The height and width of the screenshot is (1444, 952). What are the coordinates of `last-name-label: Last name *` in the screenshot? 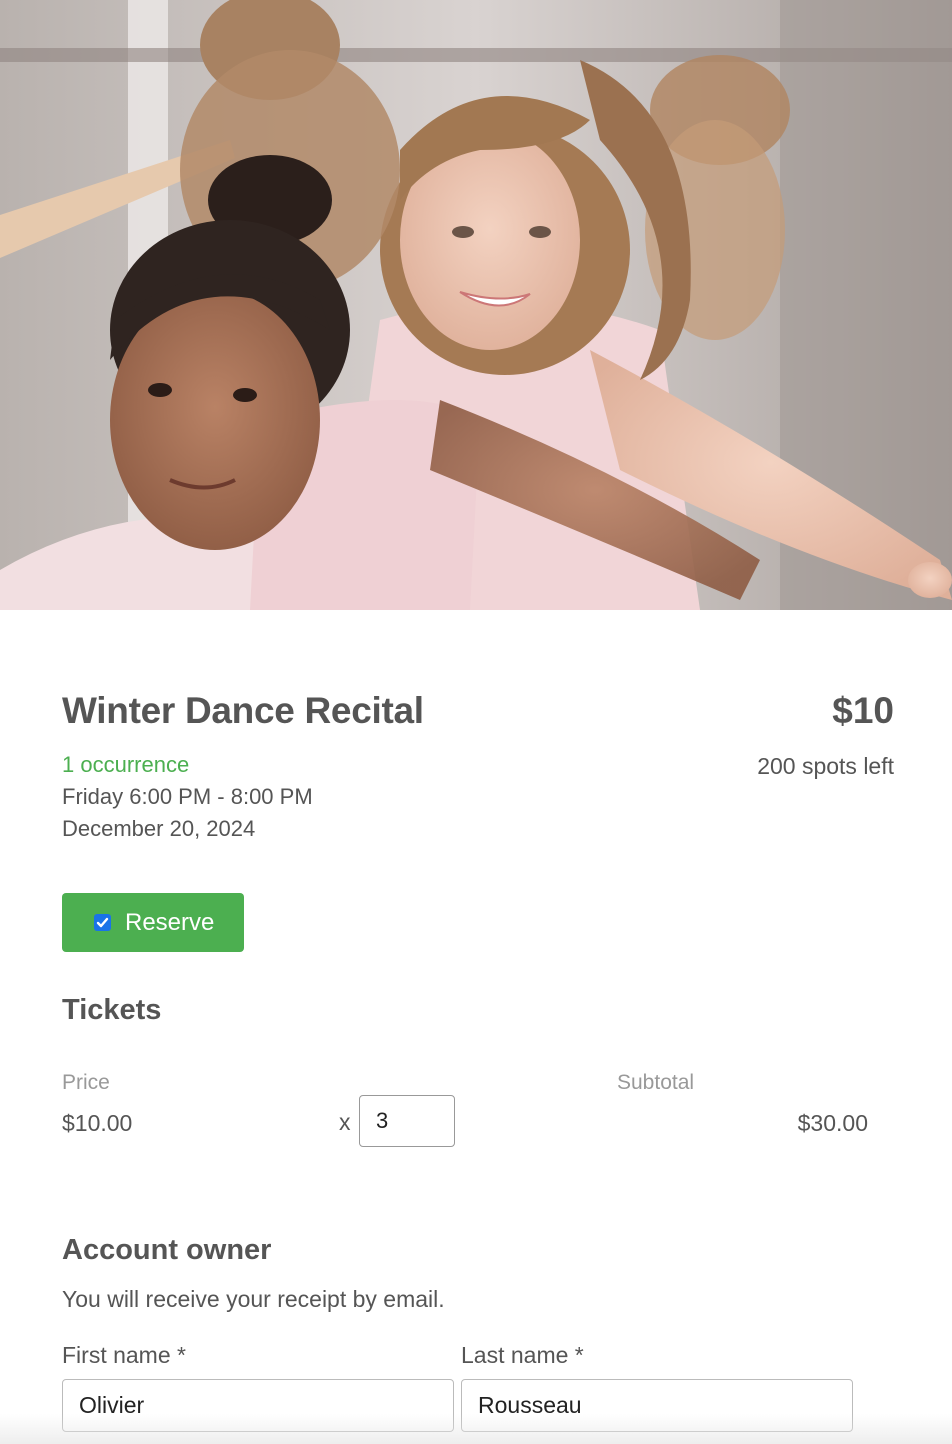 It's located at (522, 1355).